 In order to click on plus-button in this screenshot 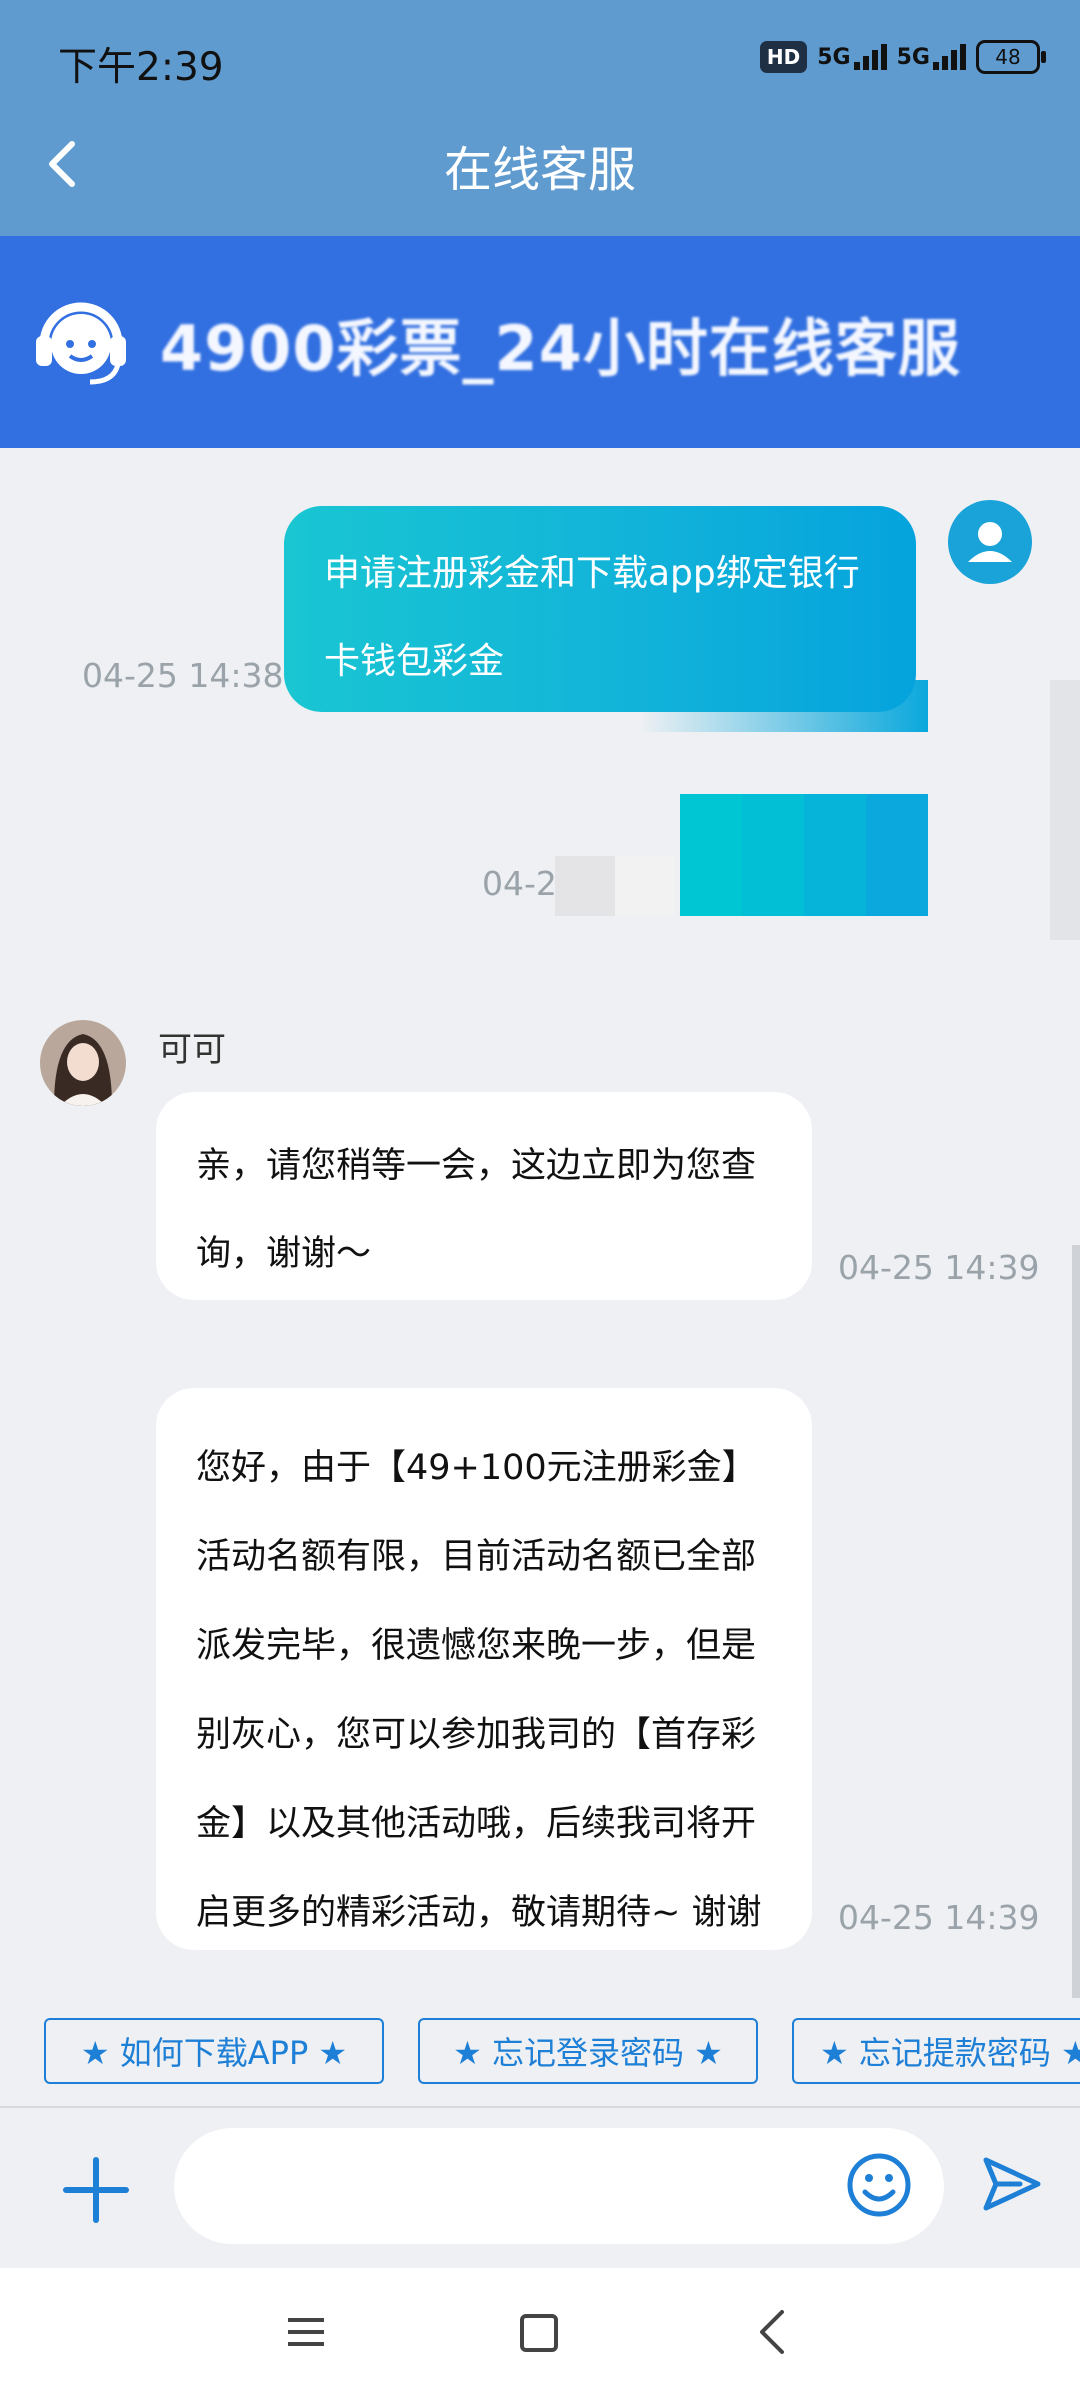, I will do `click(96, 2190)`.